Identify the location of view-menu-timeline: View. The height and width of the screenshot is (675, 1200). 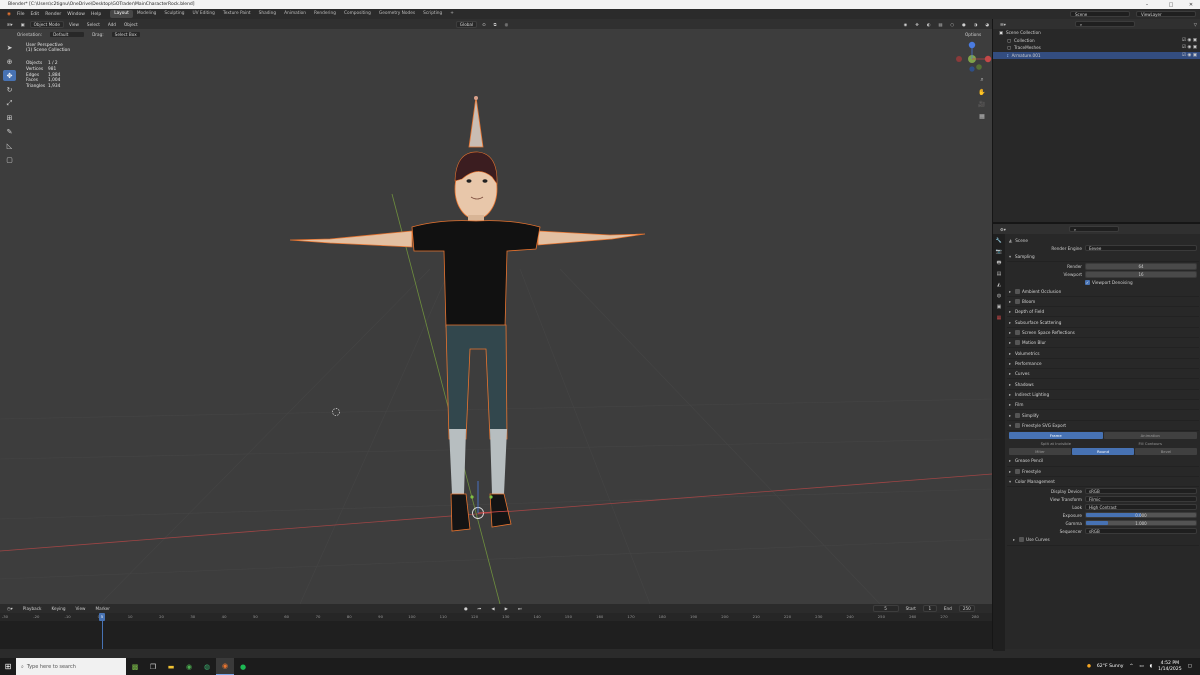
(81, 608).